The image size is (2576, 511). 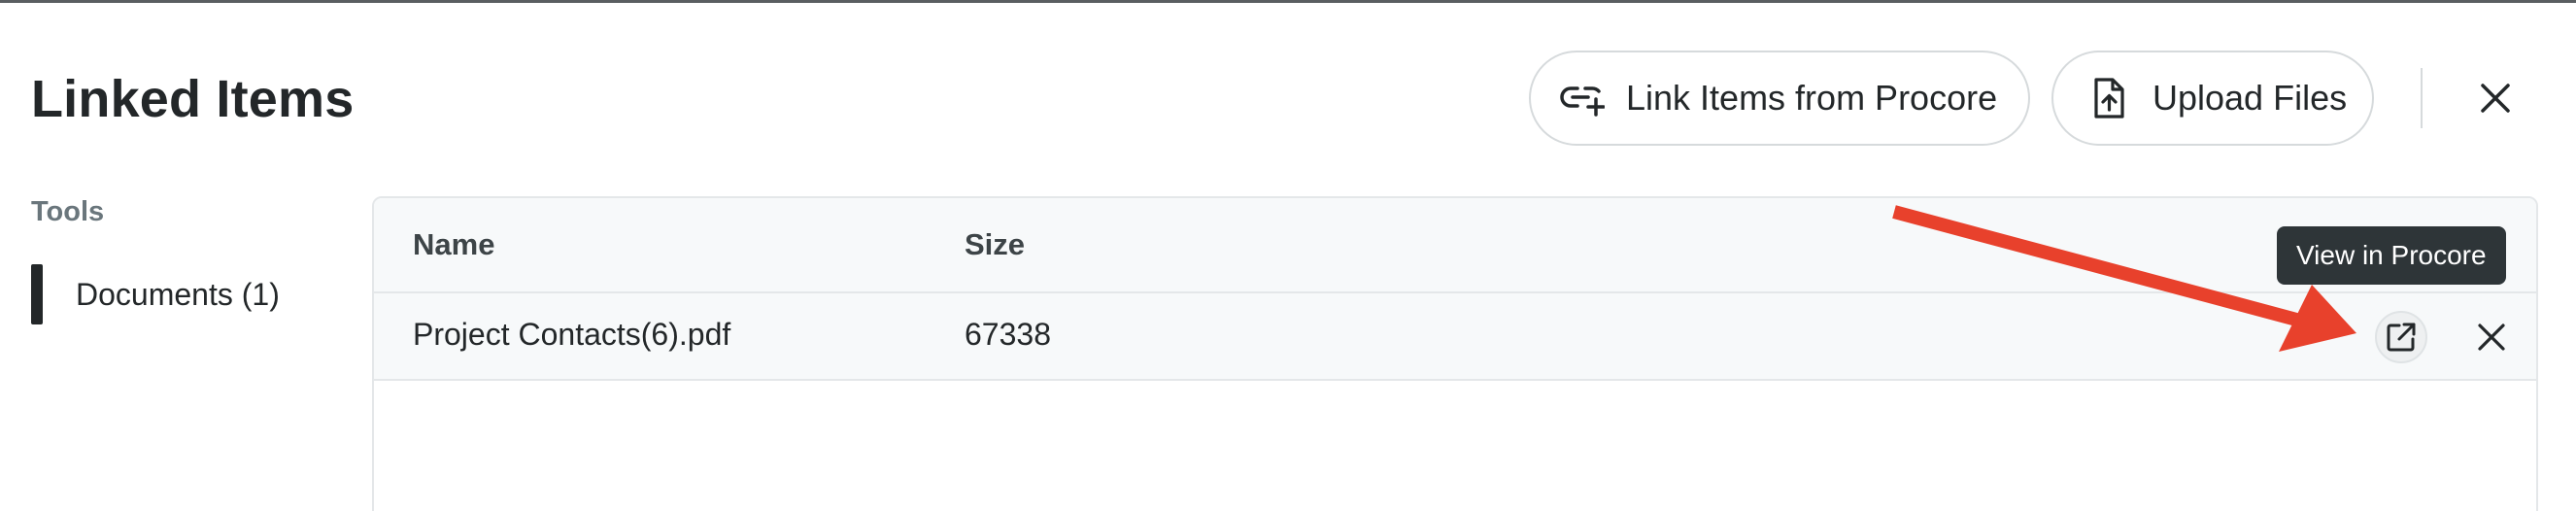 I want to click on view-in-procore-button, so click(x=2401, y=337).